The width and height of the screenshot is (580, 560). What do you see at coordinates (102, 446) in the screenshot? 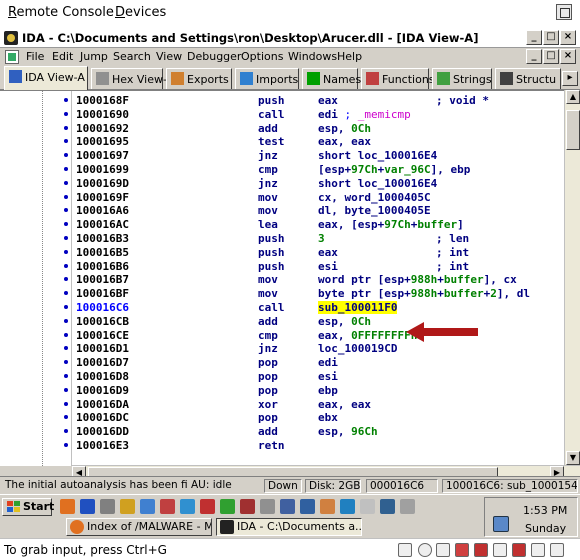
I see `code-address: 100016E3` at bounding box center [102, 446].